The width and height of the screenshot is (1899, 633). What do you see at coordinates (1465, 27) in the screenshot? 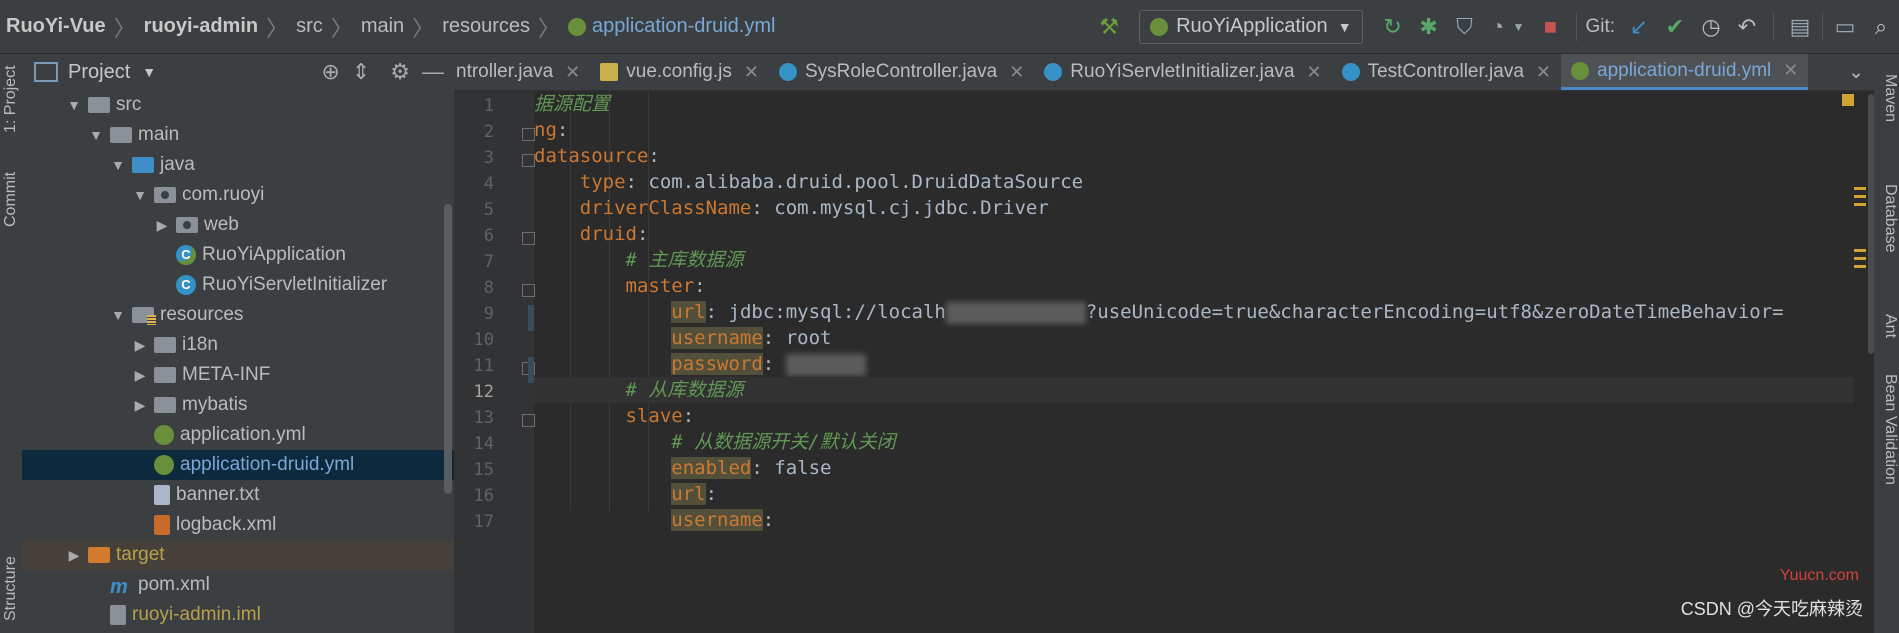
I see `coverage-shield-icon: ⛉` at bounding box center [1465, 27].